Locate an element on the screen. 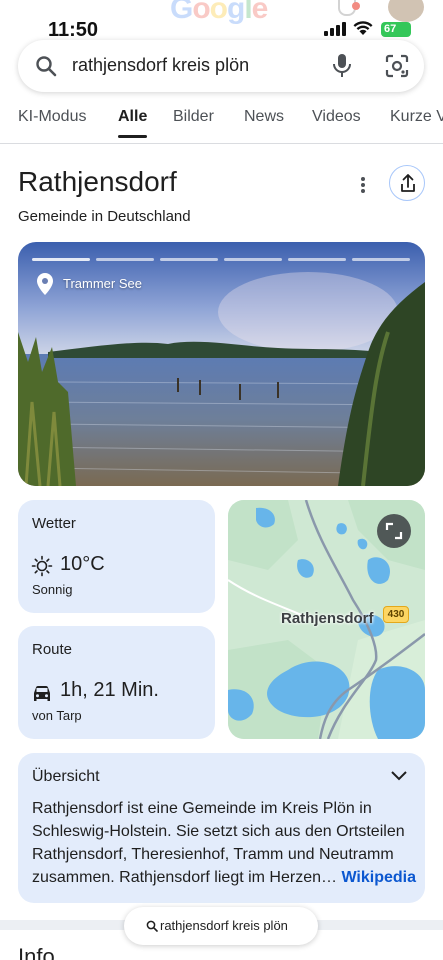 The width and height of the screenshot is (443, 960). expand-icon is located at coordinates (394, 531).